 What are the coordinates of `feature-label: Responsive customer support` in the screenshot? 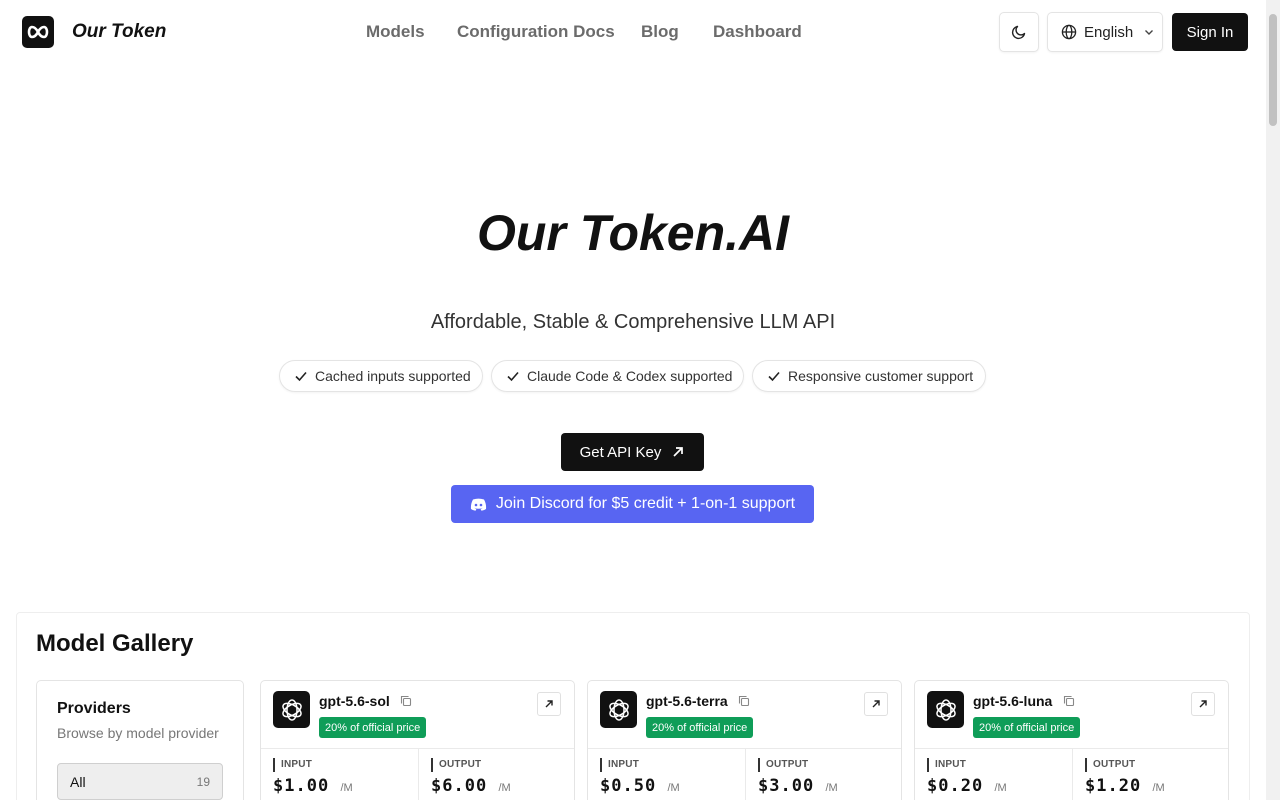 It's located at (881, 376).